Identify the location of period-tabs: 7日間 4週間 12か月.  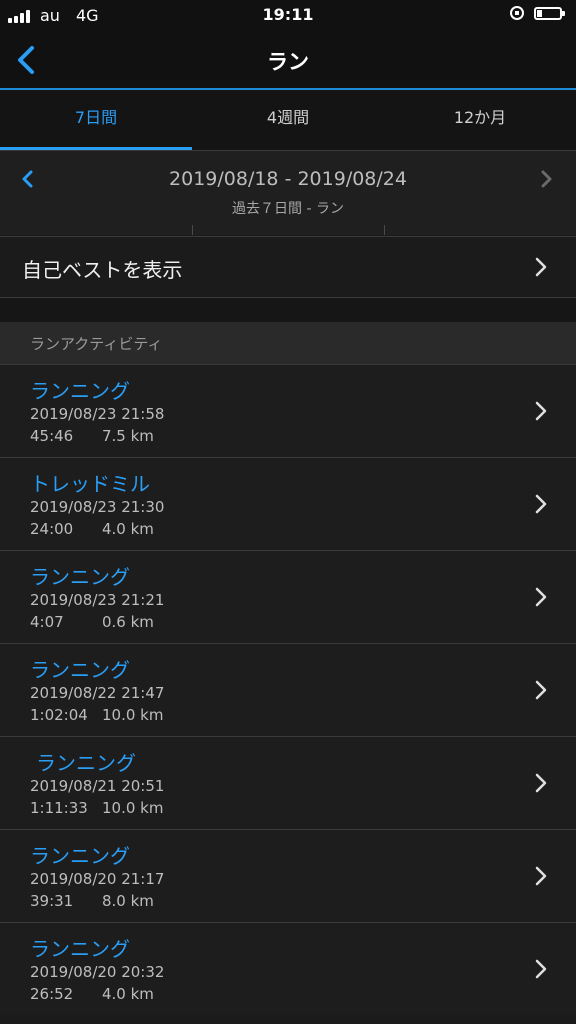
(288, 120).